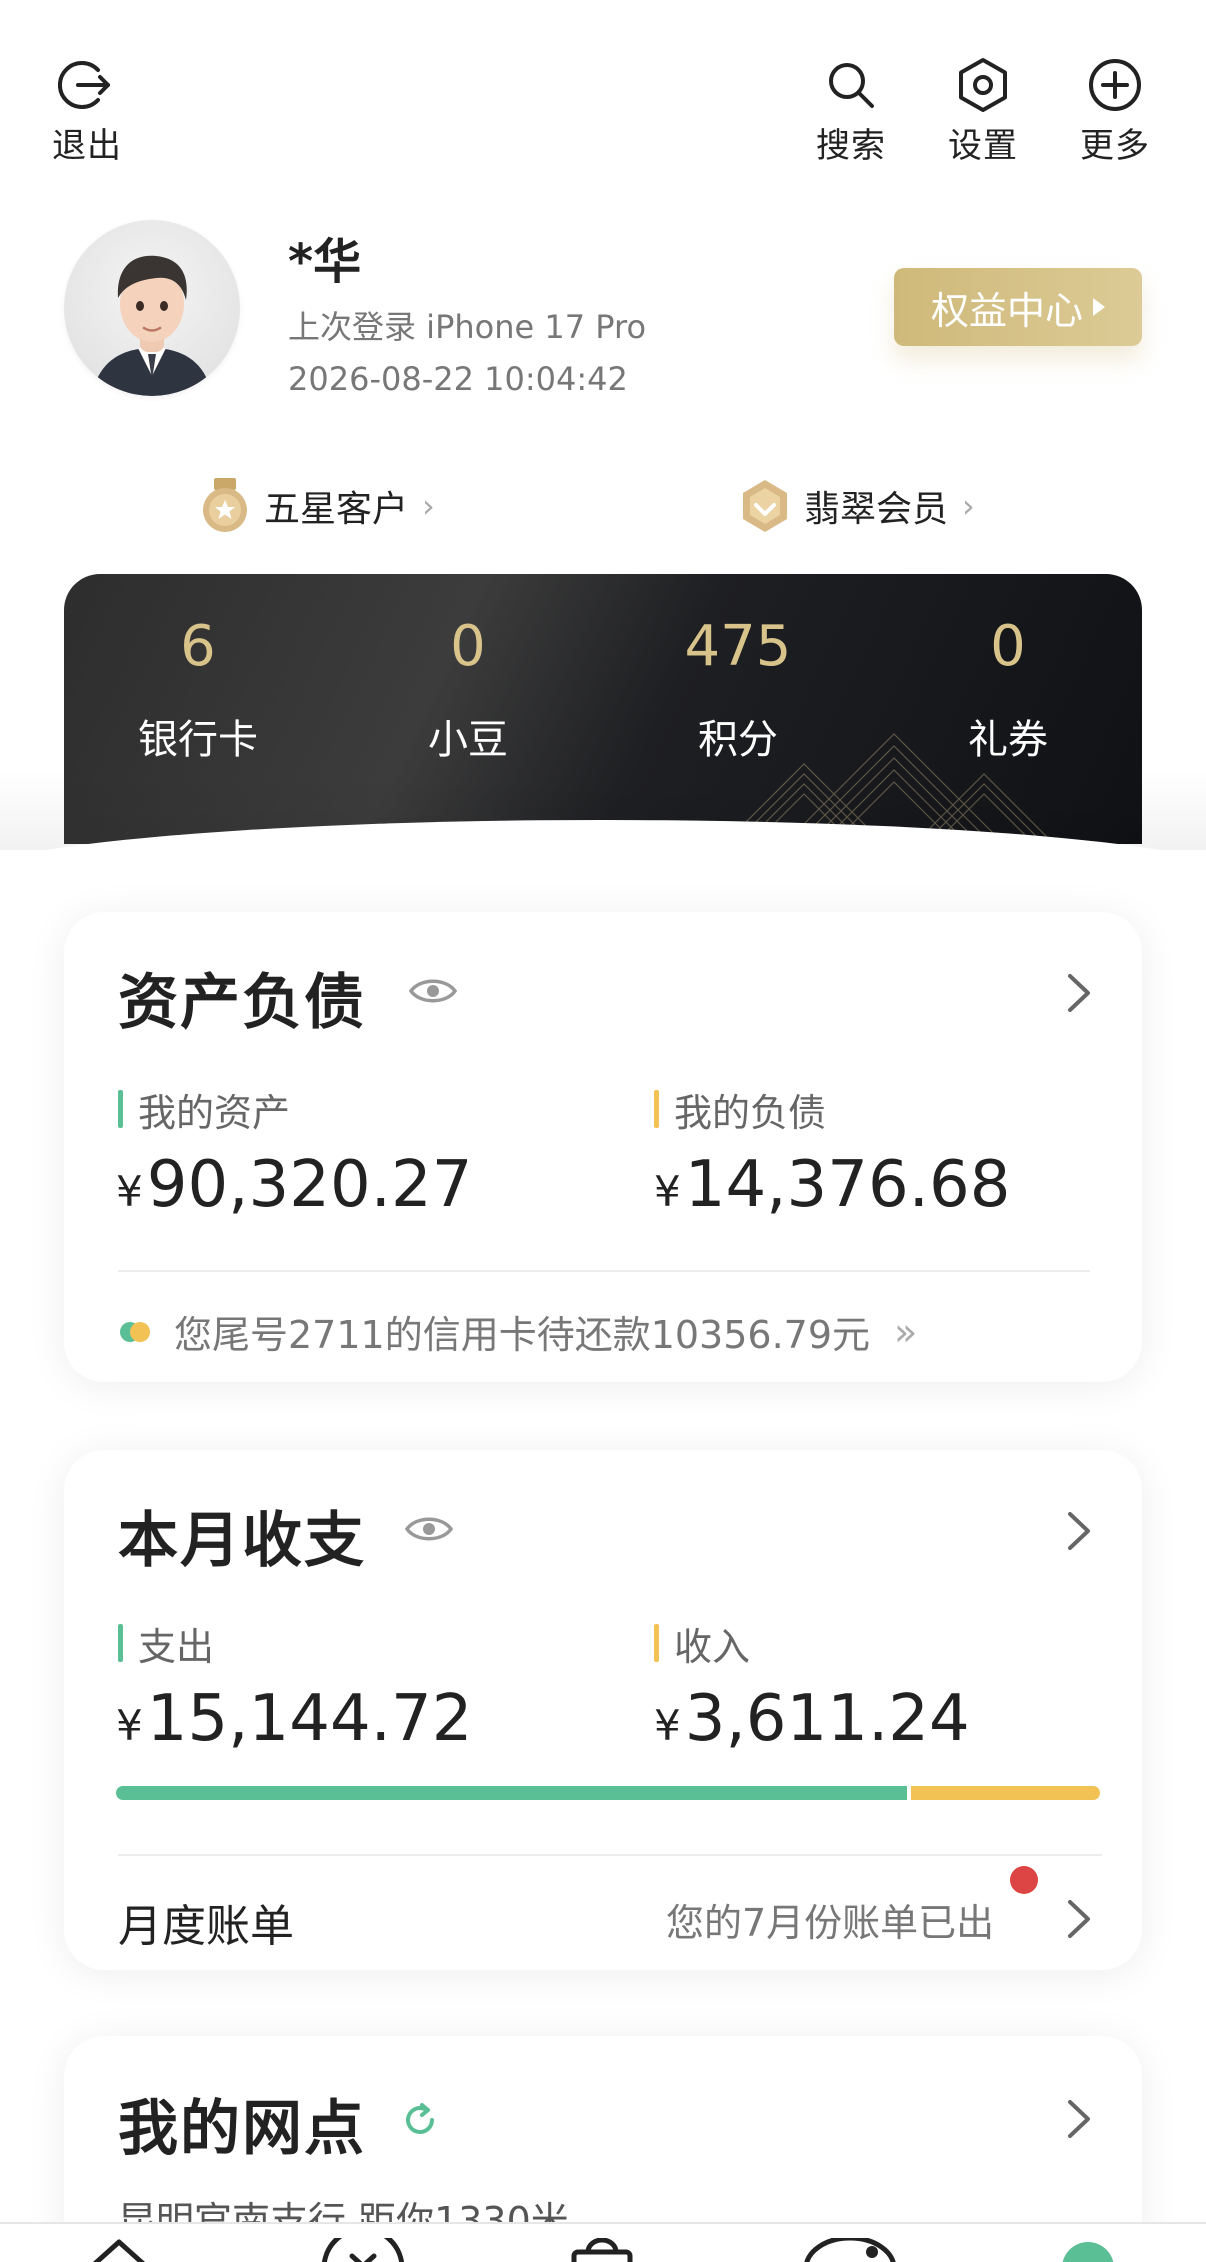 The image size is (1206, 2262). I want to click on expense-amount: ¥15,144.72, so click(294, 1719).